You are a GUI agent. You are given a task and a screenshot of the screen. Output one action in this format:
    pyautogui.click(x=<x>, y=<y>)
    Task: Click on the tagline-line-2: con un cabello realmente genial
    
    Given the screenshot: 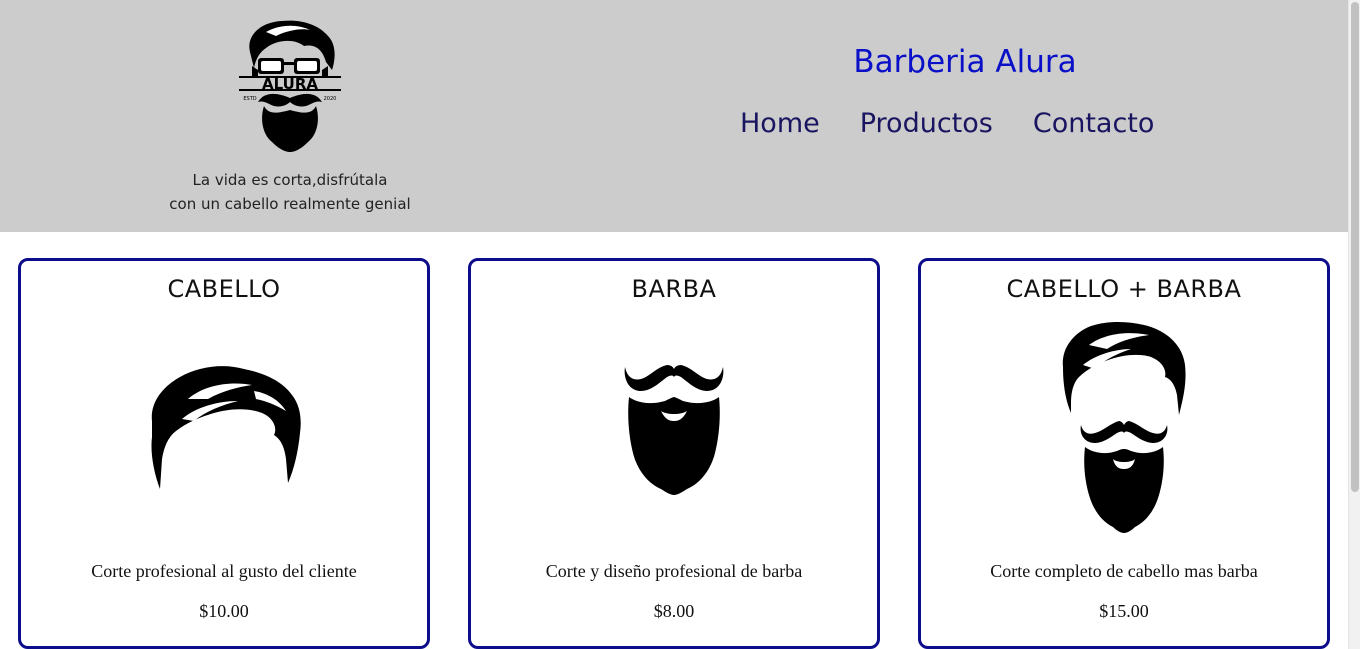 What is the action you would take?
    pyautogui.click(x=290, y=204)
    